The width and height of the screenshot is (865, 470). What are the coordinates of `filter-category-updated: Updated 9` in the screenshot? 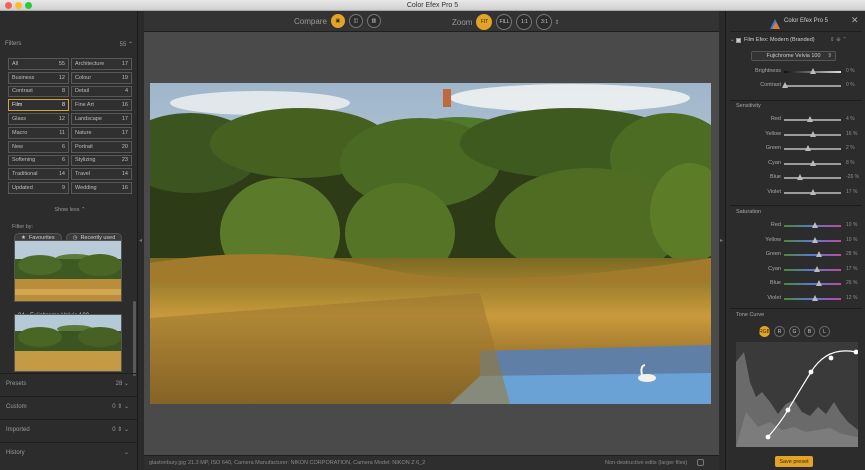 It's located at (38, 188).